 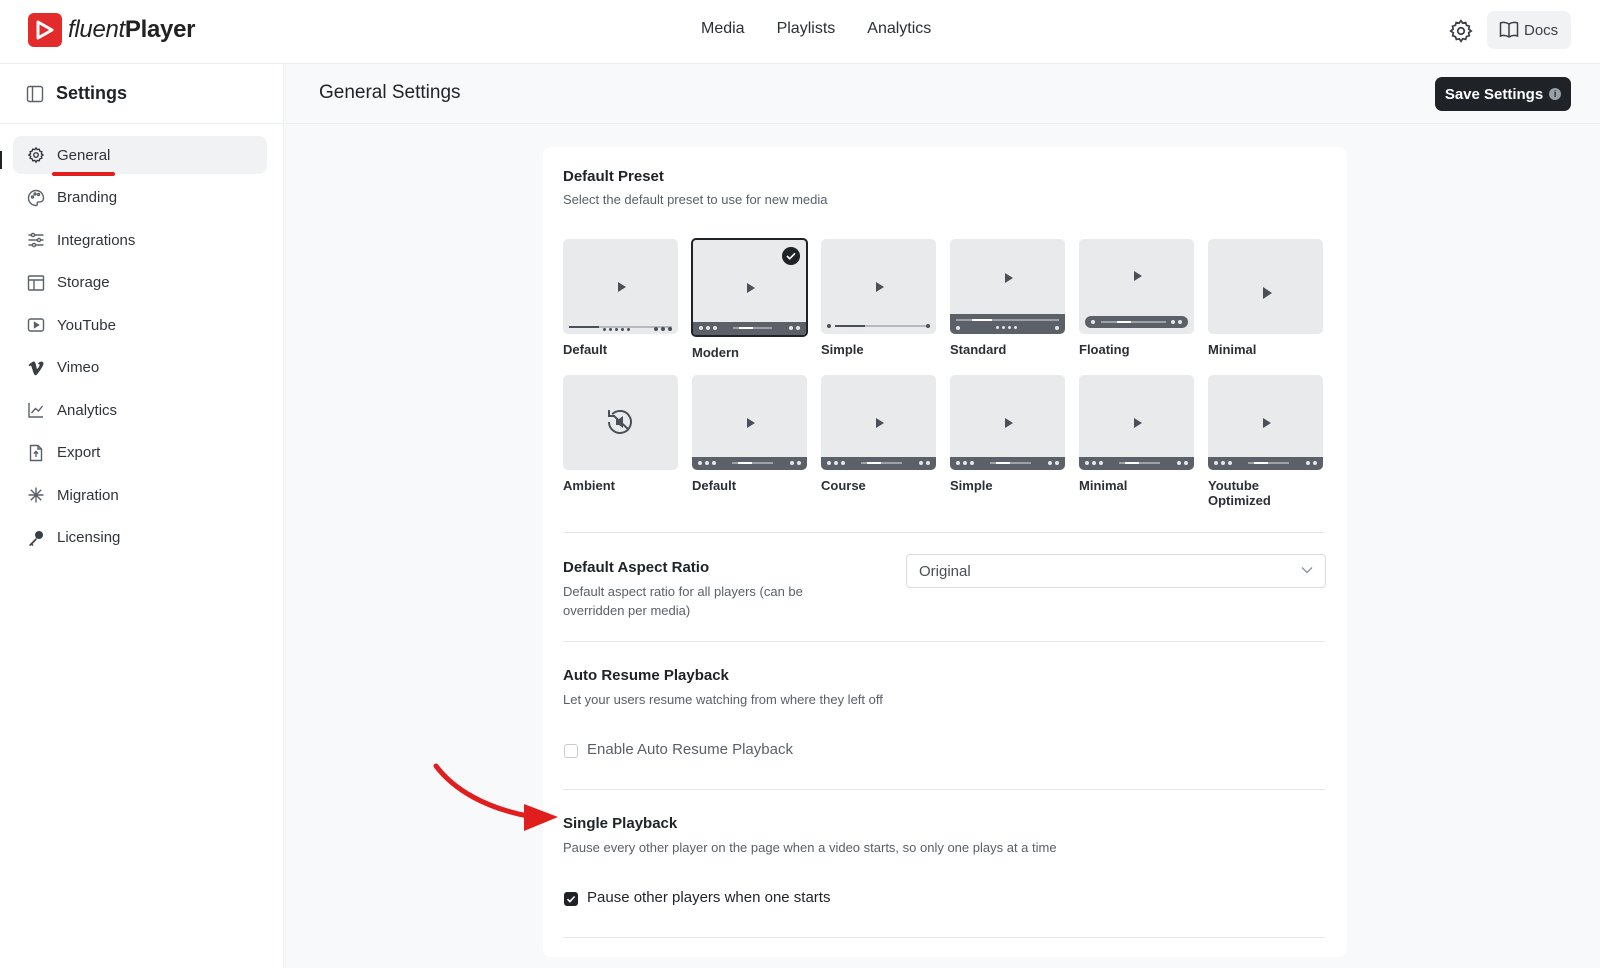 I want to click on preset-minimal: Minimal, so click(x=1265, y=298).